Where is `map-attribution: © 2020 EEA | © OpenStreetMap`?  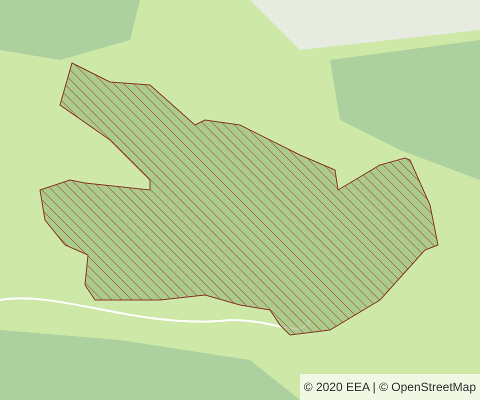 map-attribution: © 2020 EEA | © OpenStreetMap is located at coordinates (390, 387).